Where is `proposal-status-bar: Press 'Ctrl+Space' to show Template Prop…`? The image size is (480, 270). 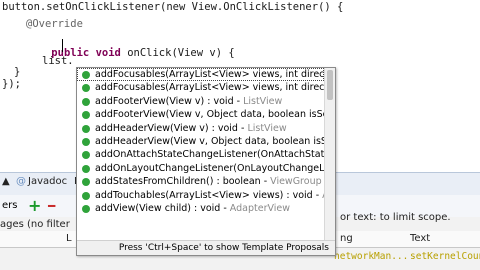
proposal-status-bar: Press 'Ctrl+Space' to show Template Prop… is located at coordinates (206, 247).